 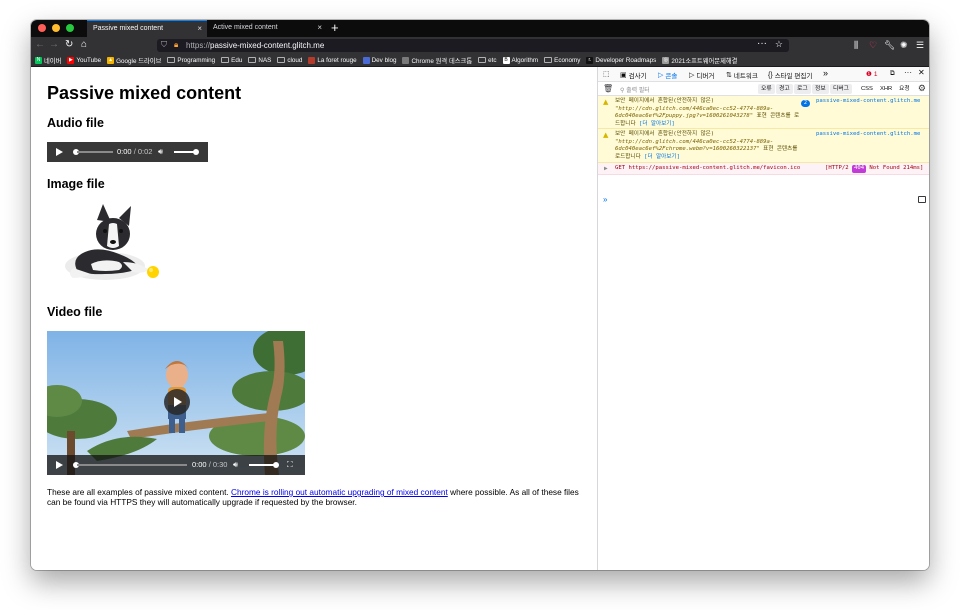 What do you see at coordinates (171, 60) in the screenshot?
I see `folder-icon` at bounding box center [171, 60].